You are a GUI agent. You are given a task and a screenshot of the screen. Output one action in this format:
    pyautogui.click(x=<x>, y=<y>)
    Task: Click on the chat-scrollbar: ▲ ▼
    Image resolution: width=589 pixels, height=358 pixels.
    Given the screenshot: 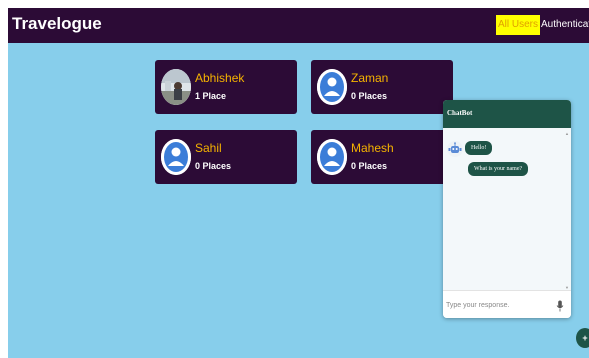 What is the action you would take?
    pyautogui.click(x=567, y=211)
    